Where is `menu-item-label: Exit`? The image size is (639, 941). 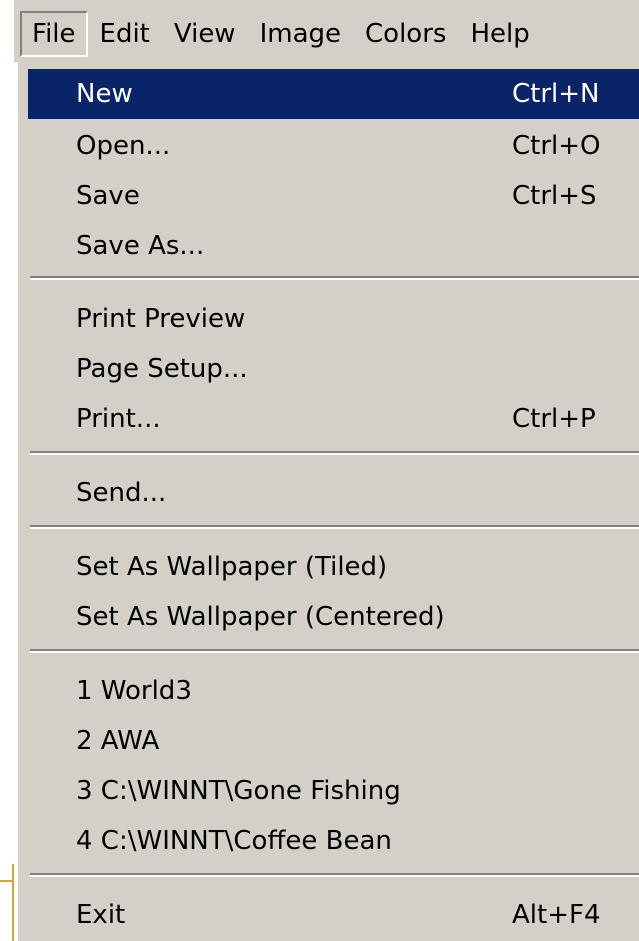
menu-item-label: Exit is located at coordinates (101, 915).